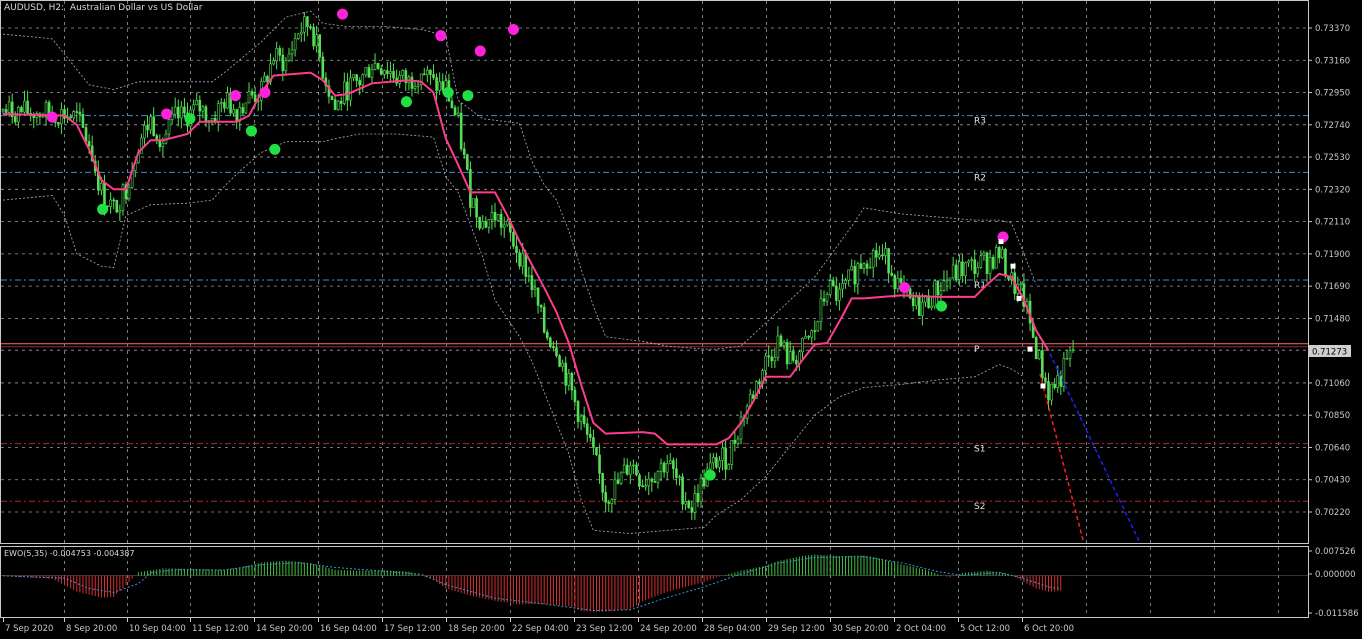  What do you see at coordinates (1332, 190) in the screenshot?
I see `price-axis-label: 0.72320` at bounding box center [1332, 190].